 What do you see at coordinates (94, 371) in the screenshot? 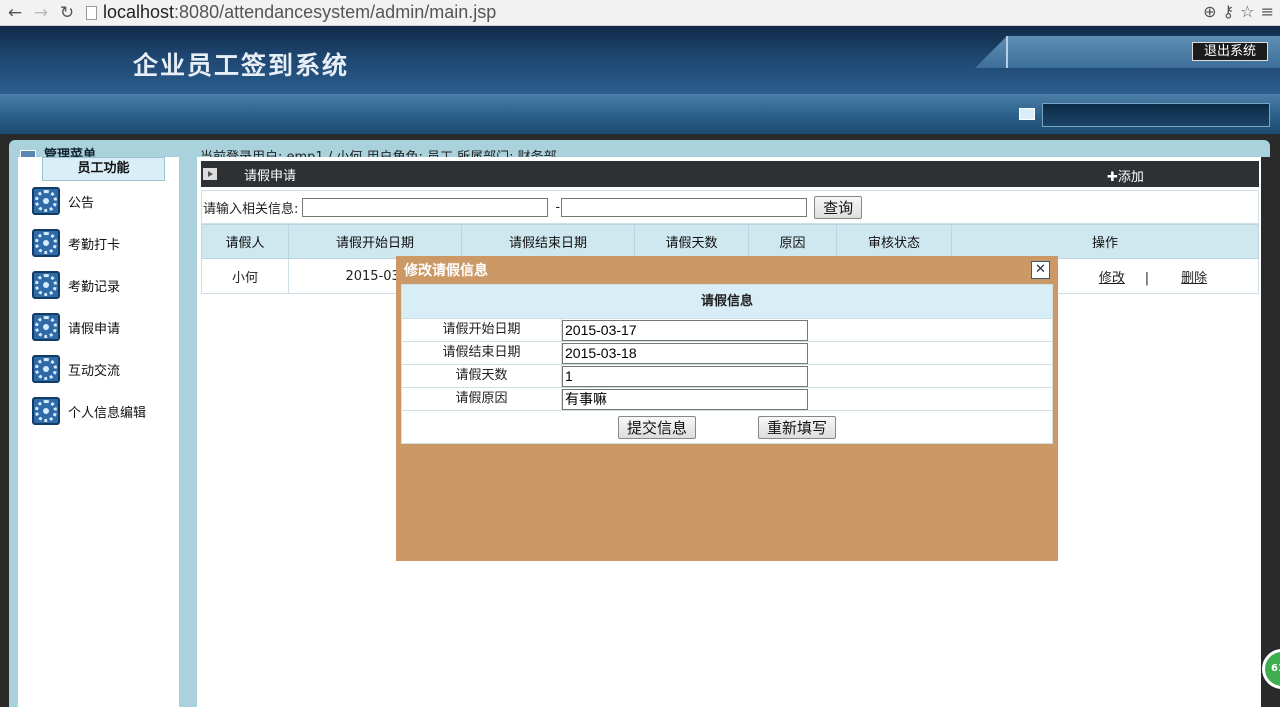
I see `sidebar-item-label: 互动交流` at bounding box center [94, 371].